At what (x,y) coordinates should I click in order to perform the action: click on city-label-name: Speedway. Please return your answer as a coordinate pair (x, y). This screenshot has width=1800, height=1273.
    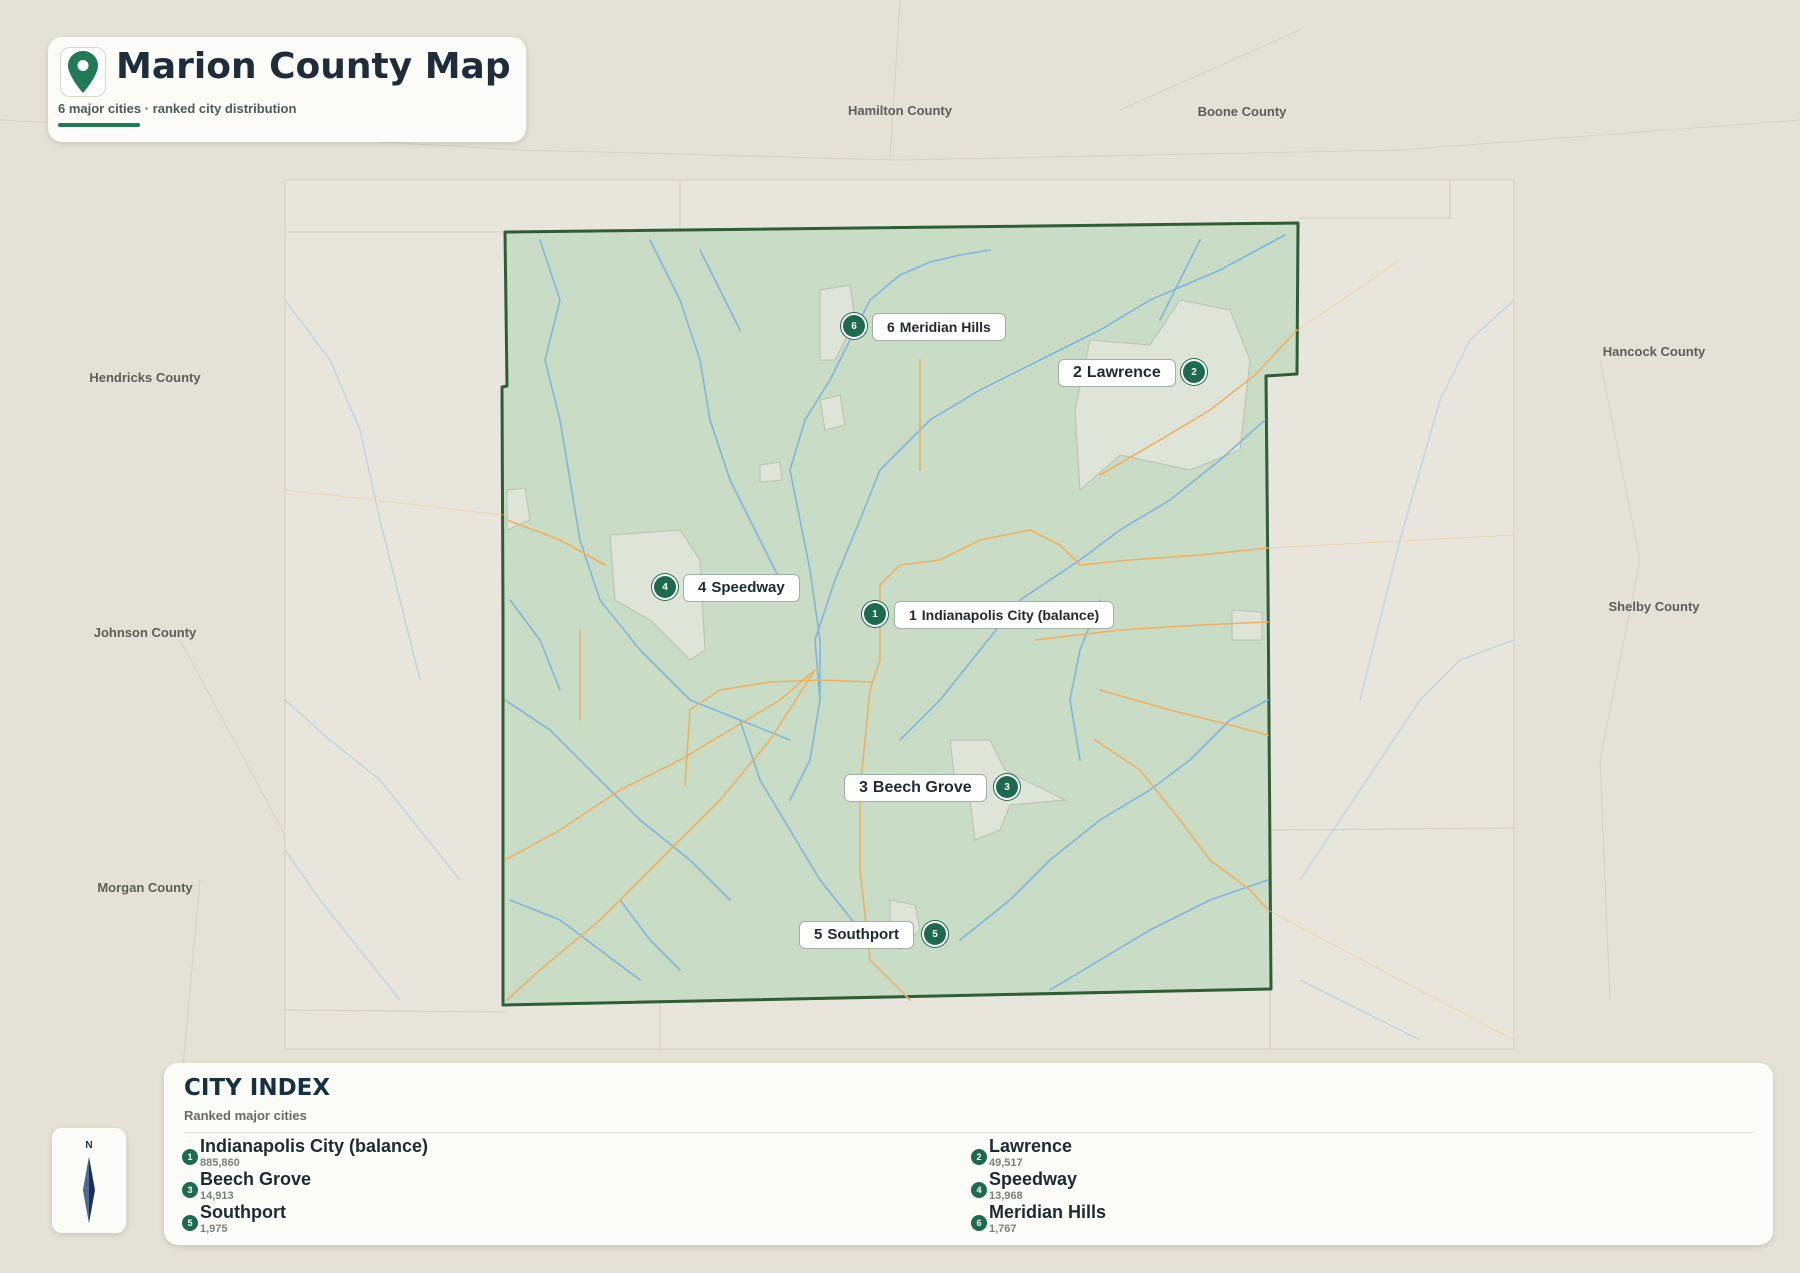
    Looking at the image, I should click on (748, 587).